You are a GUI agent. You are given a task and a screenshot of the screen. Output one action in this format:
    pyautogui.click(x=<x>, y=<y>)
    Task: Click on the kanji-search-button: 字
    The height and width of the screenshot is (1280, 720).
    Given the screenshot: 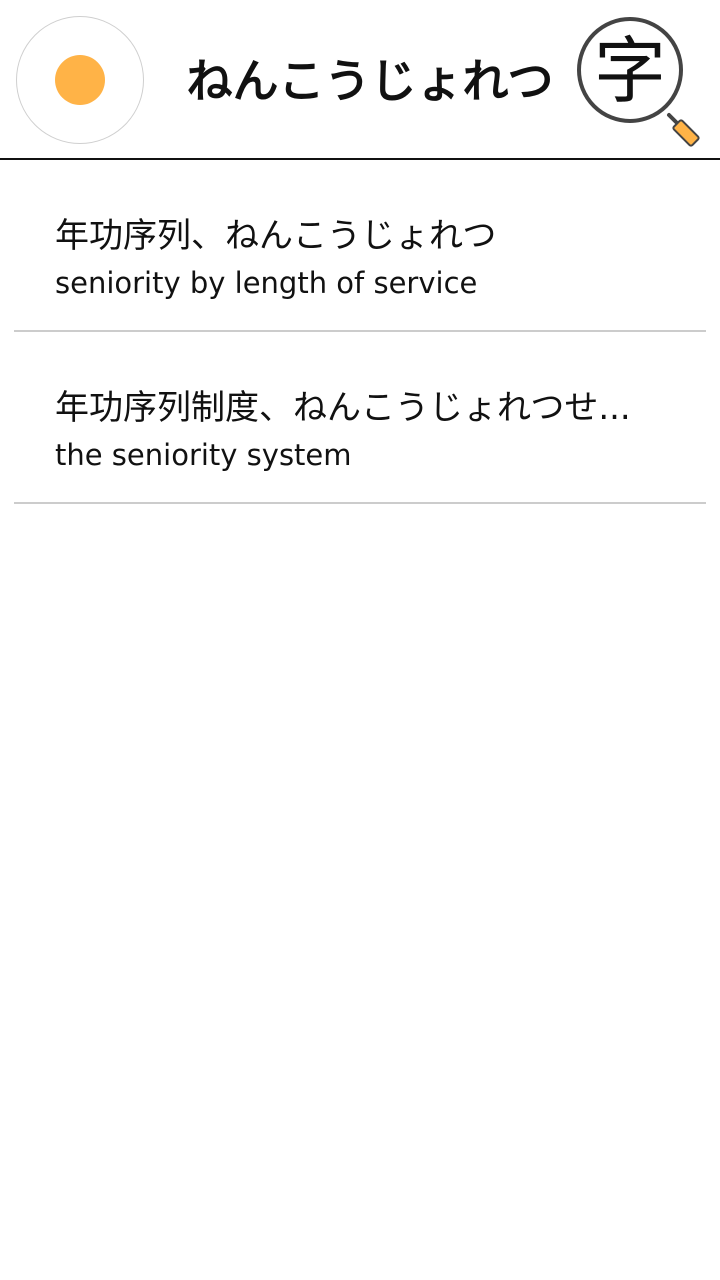 What is the action you would take?
    pyautogui.click(x=641, y=80)
    